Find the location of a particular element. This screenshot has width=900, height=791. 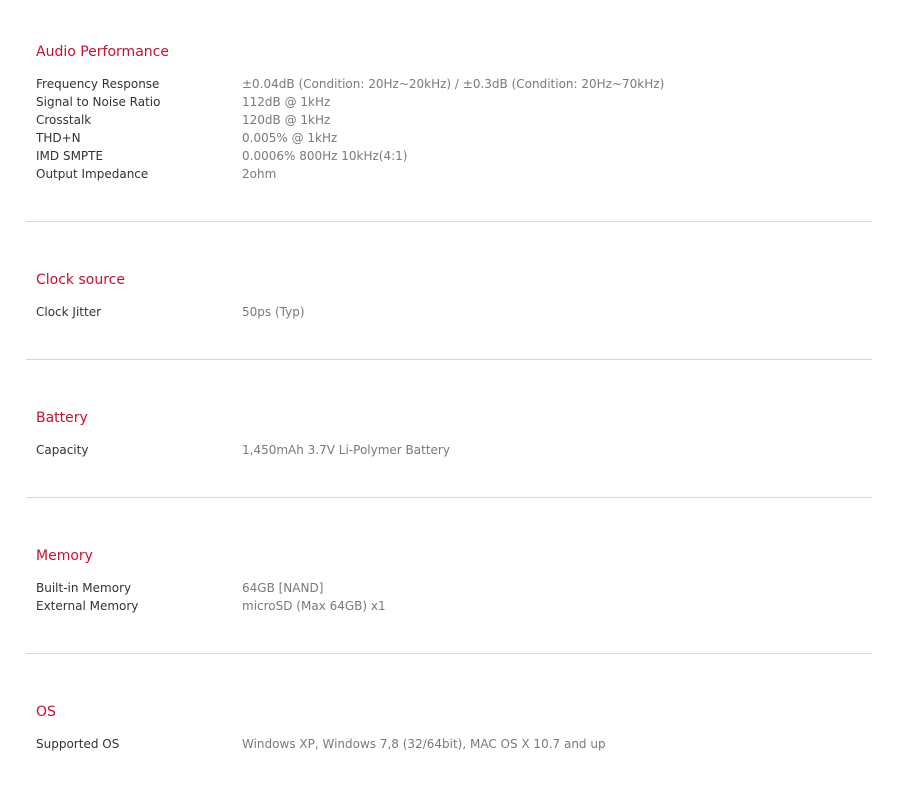

spec-row: Signal to Noise Ratio 112dB @ 1kHz is located at coordinates (454, 102).